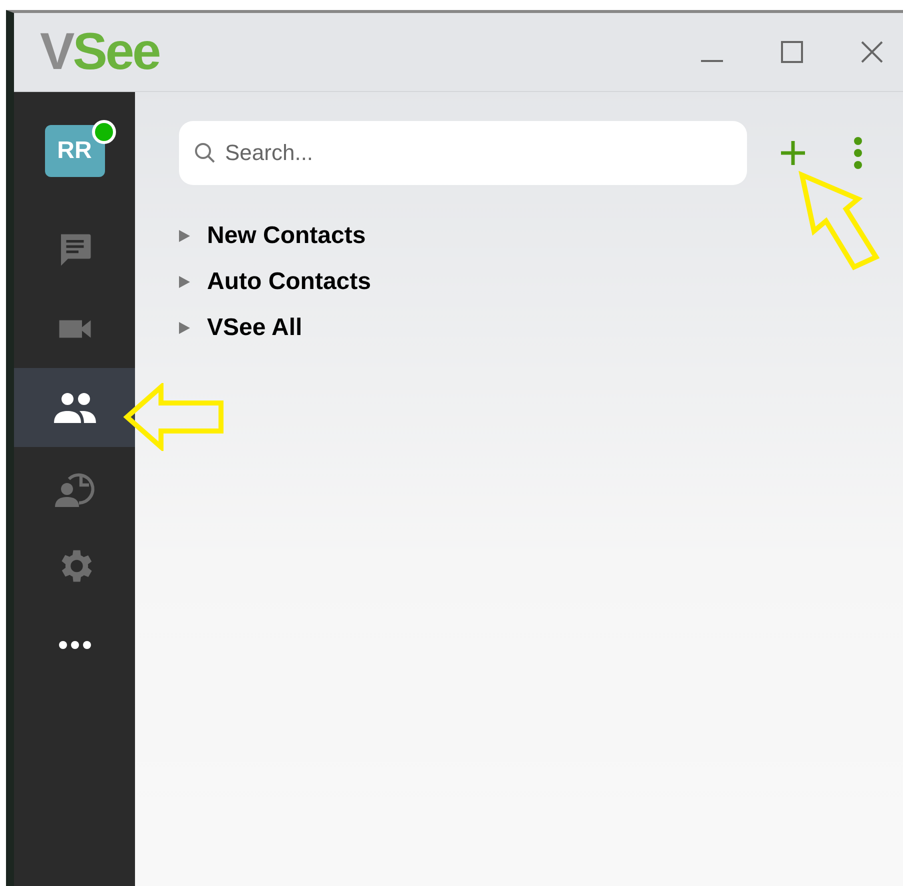 The image size is (903, 886). What do you see at coordinates (74, 407) in the screenshot?
I see `sidebar-nav-item` at bounding box center [74, 407].